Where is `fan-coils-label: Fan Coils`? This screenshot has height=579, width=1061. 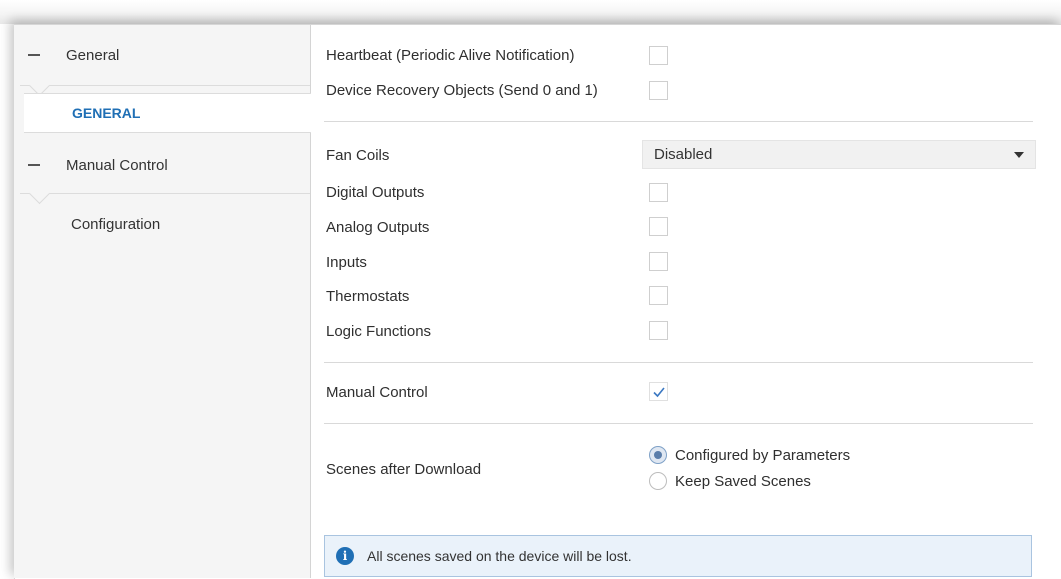 fan-coils-label: Fan Coils is located at coordinates (358, 155).